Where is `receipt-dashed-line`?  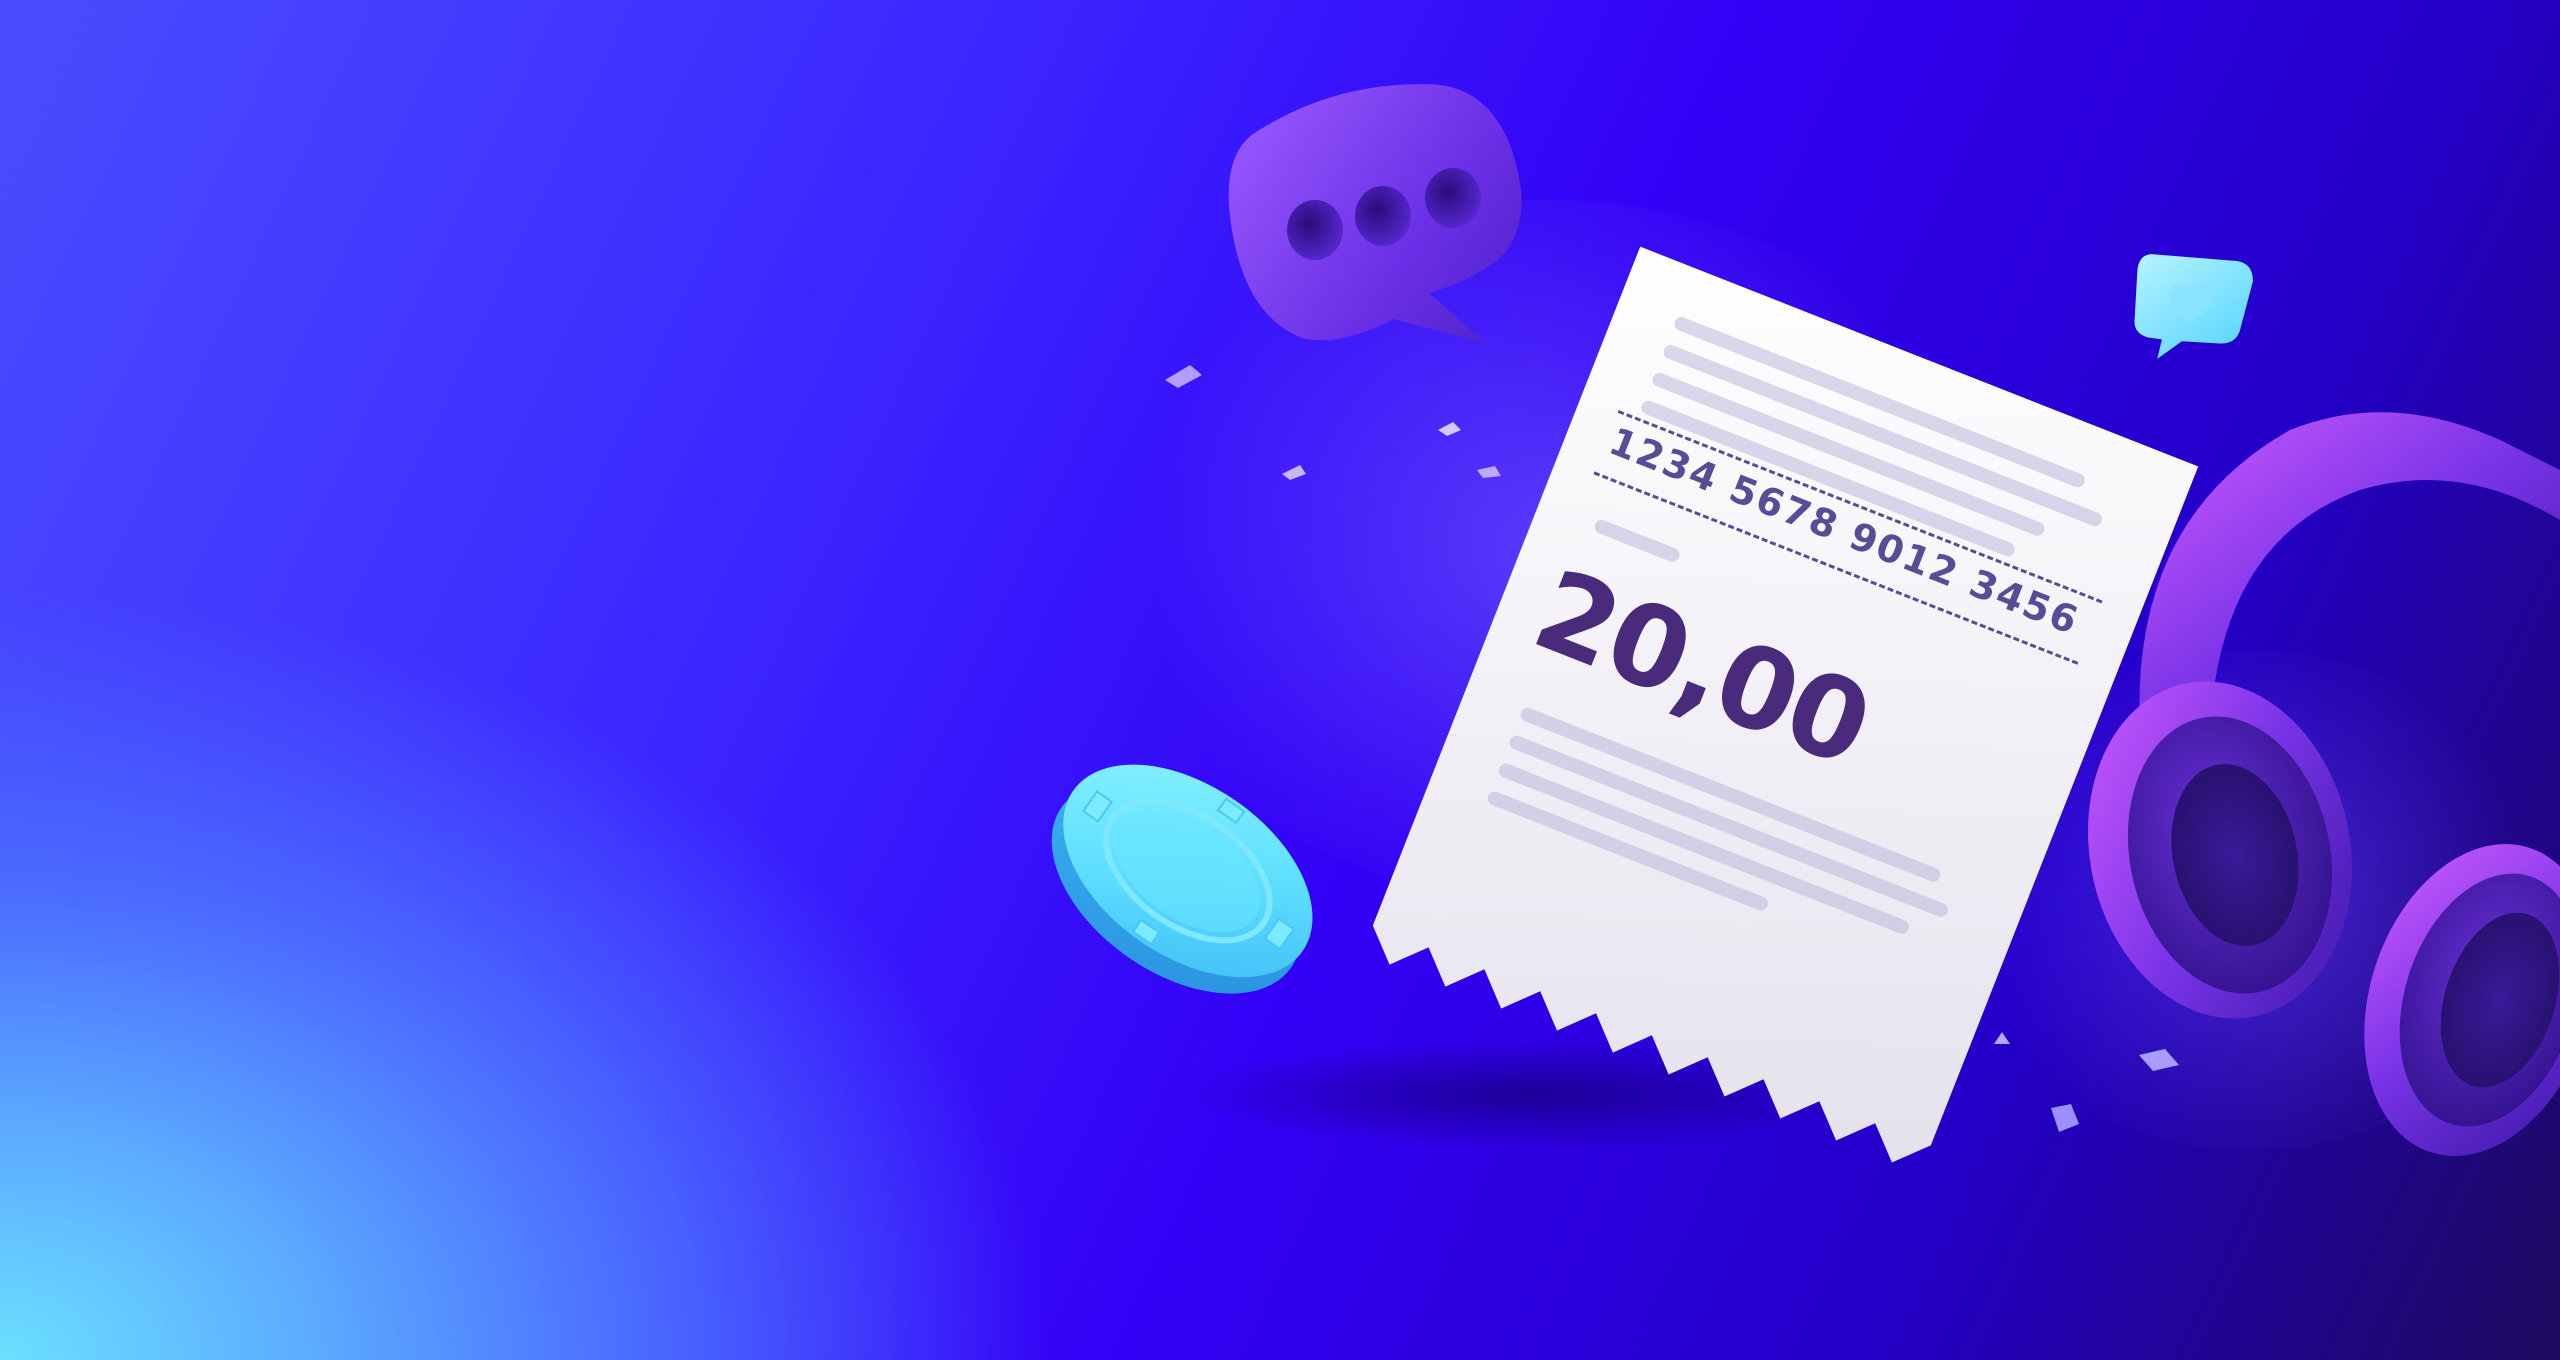
receipt-dashed-line is located at coordinates (1860, 506).